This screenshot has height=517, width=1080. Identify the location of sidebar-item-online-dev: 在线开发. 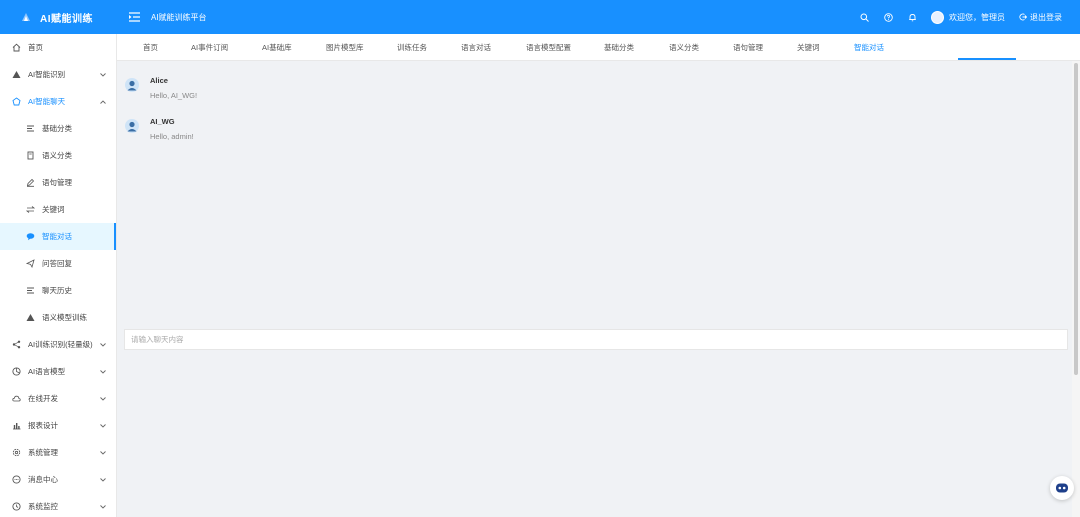
(58, 398).